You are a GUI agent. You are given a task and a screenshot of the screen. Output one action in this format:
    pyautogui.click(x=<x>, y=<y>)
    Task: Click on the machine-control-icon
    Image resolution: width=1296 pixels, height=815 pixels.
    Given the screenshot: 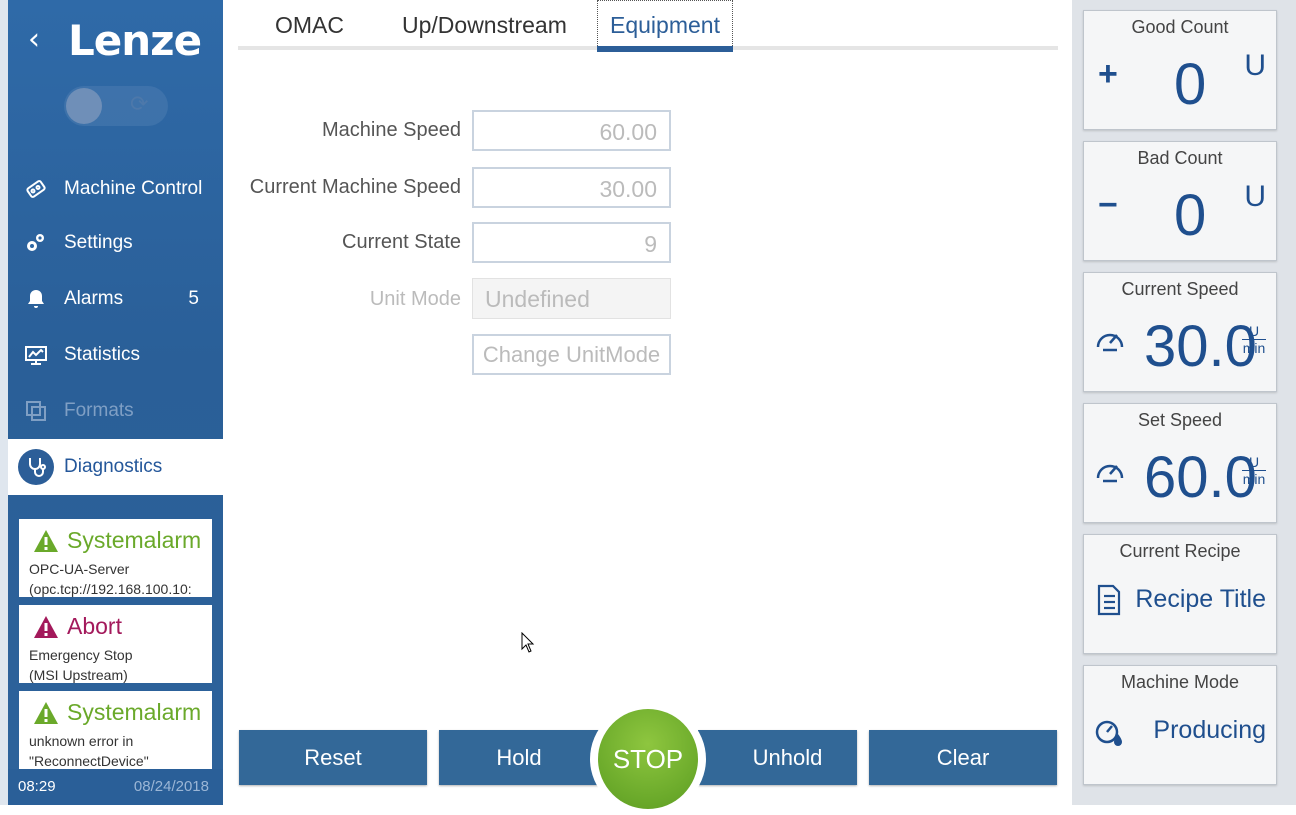 What is the action you would take?
    pyautogui.click(x=36, y=189)
    